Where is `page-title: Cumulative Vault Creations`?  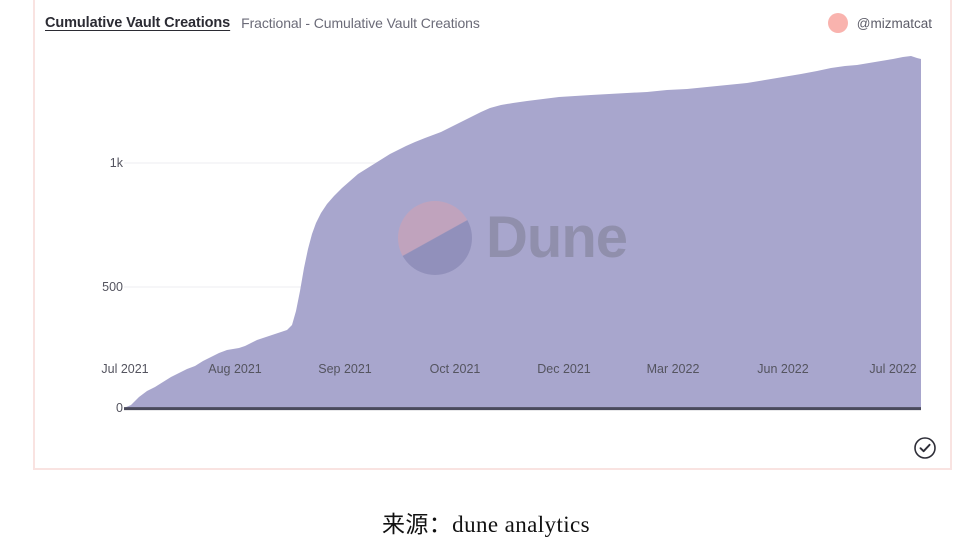
page-title: Cumulative Vault Creations is located at coordinates (137, 23).